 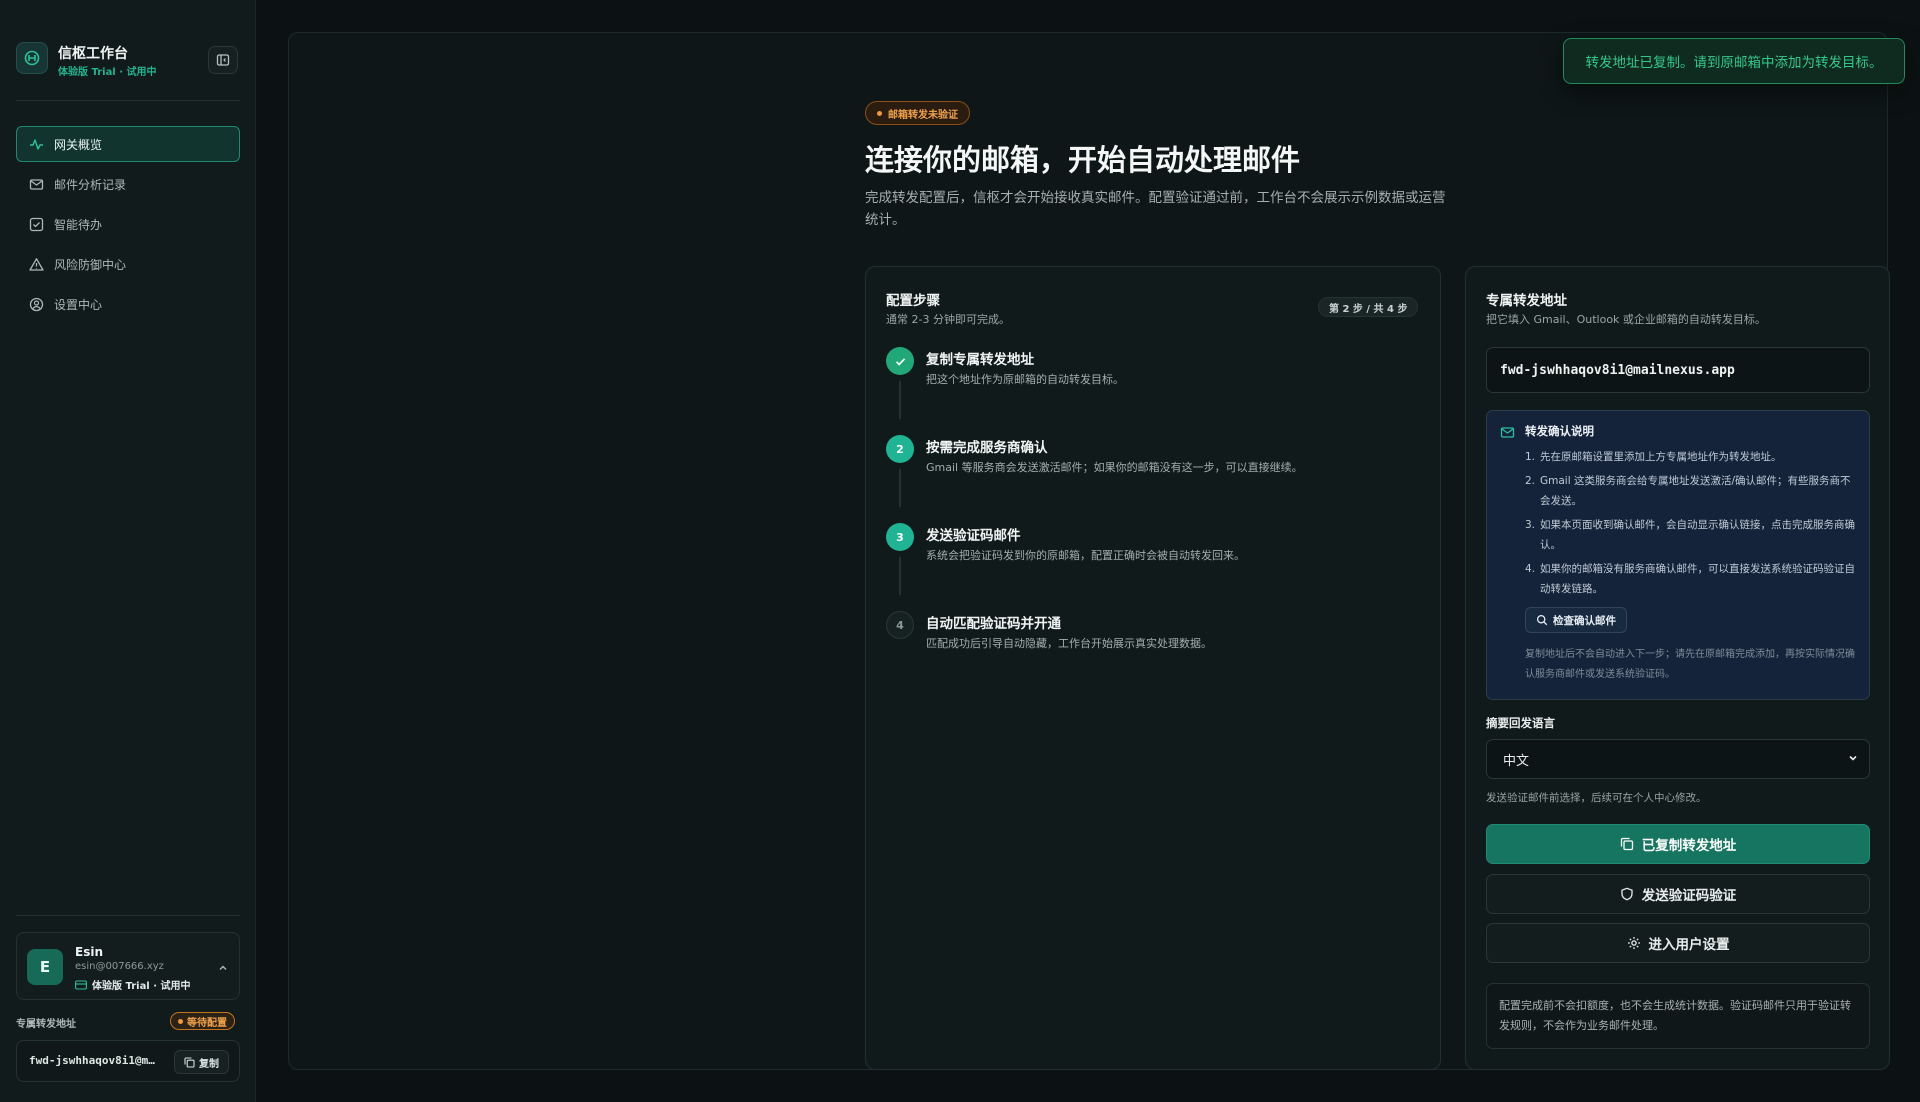 I want to click on user-circle-icon, so click(x=36, y=304).